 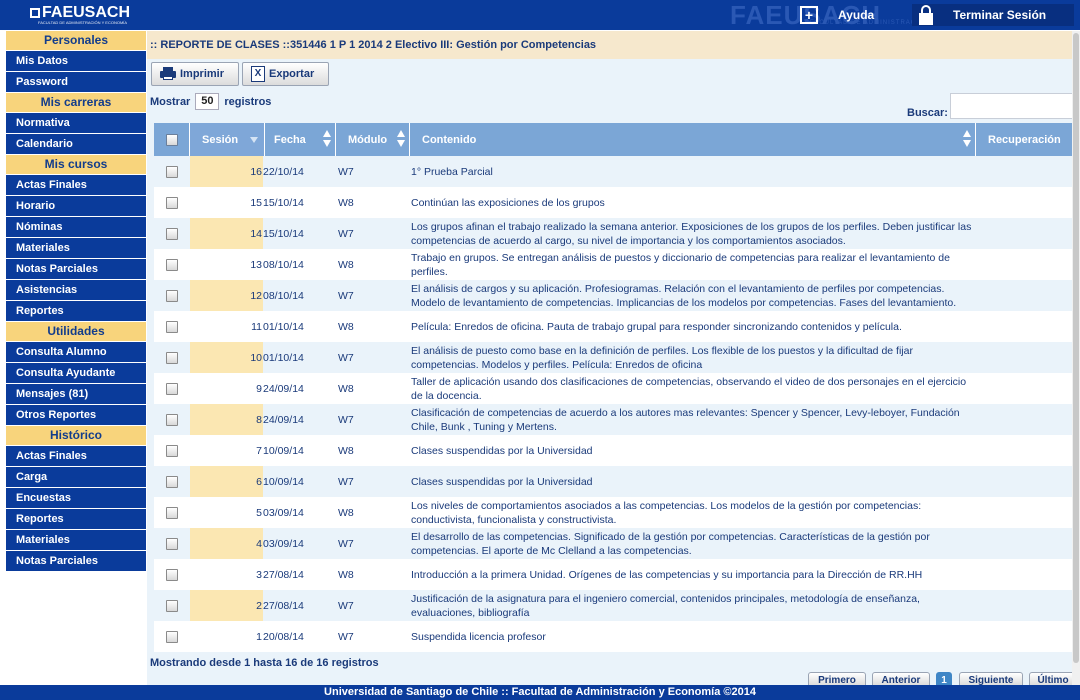 I want to click on export-button: X Exportar, so click(x=285, y=74).